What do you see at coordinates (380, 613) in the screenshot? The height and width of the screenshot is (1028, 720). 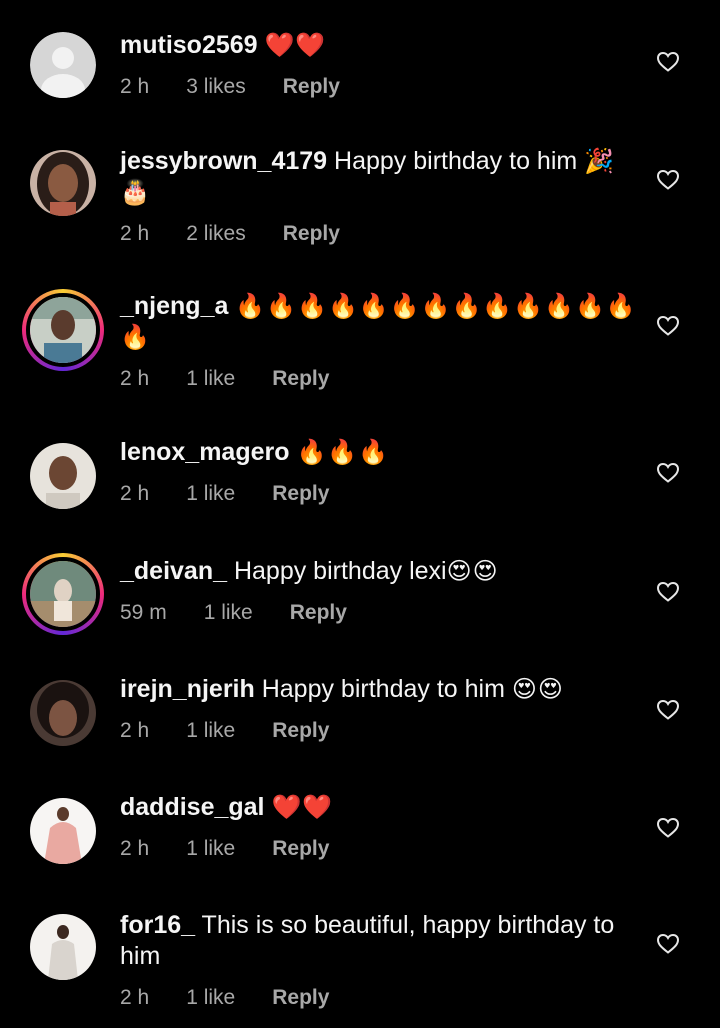 I see `comment-meta: 59 m 1 like Reply` at bounding box center [380, 613].